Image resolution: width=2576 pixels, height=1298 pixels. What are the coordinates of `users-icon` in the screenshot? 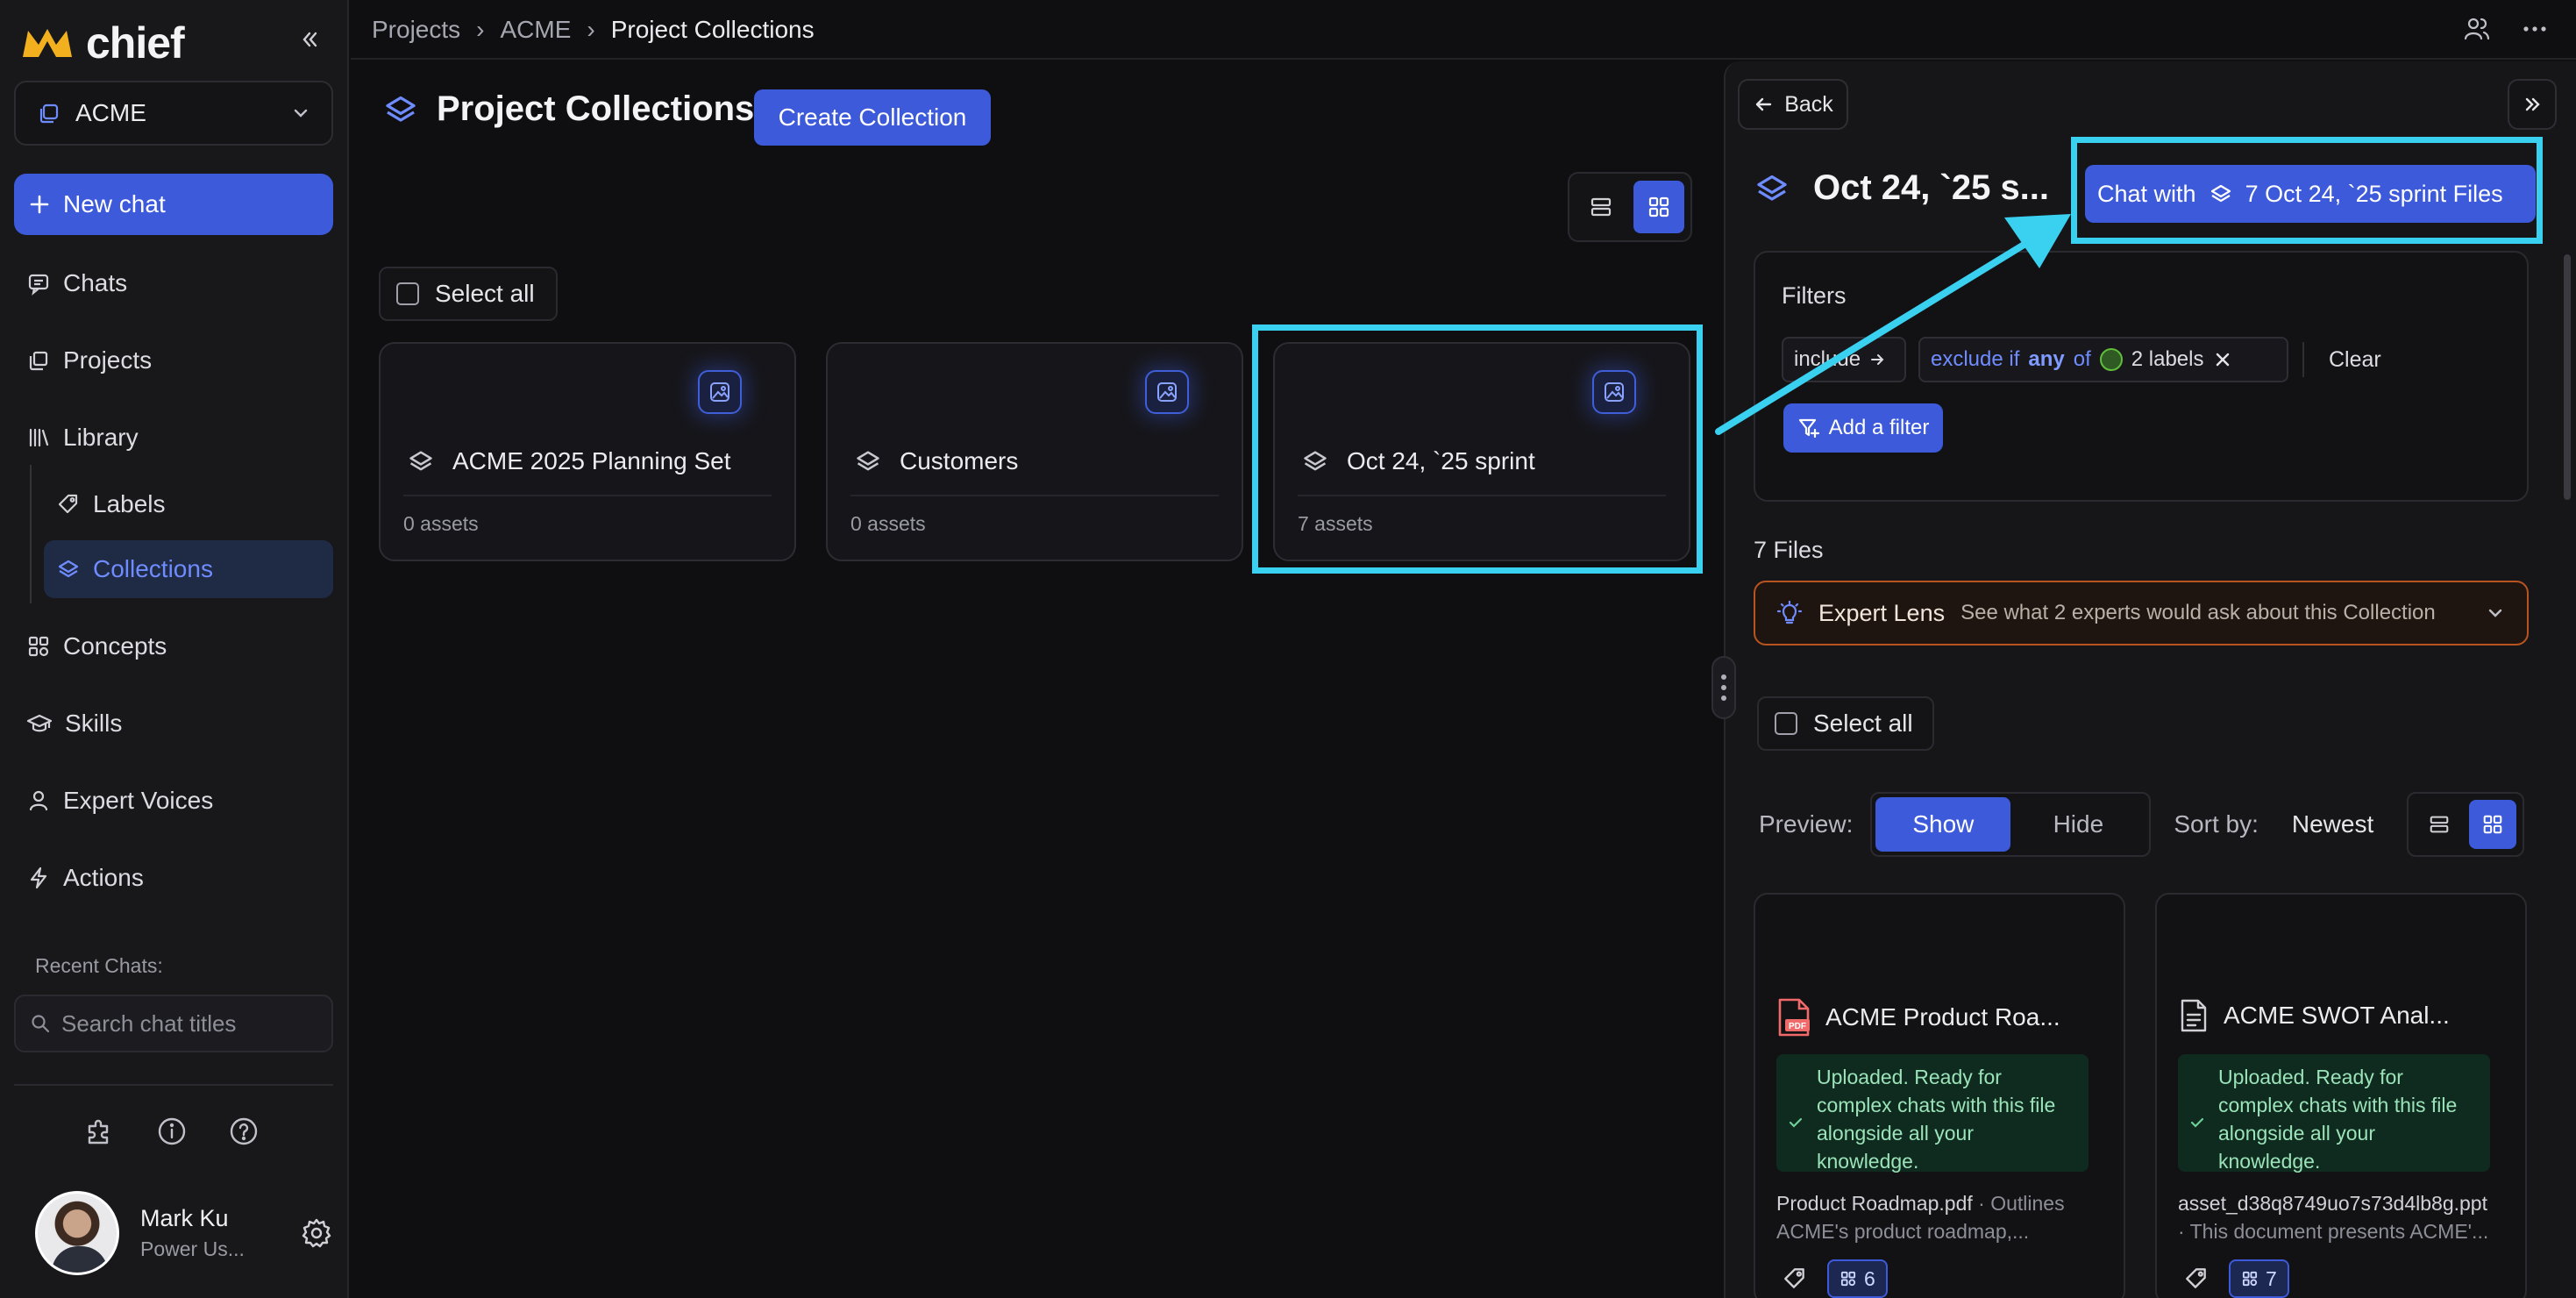 It's located at (2477, 29).